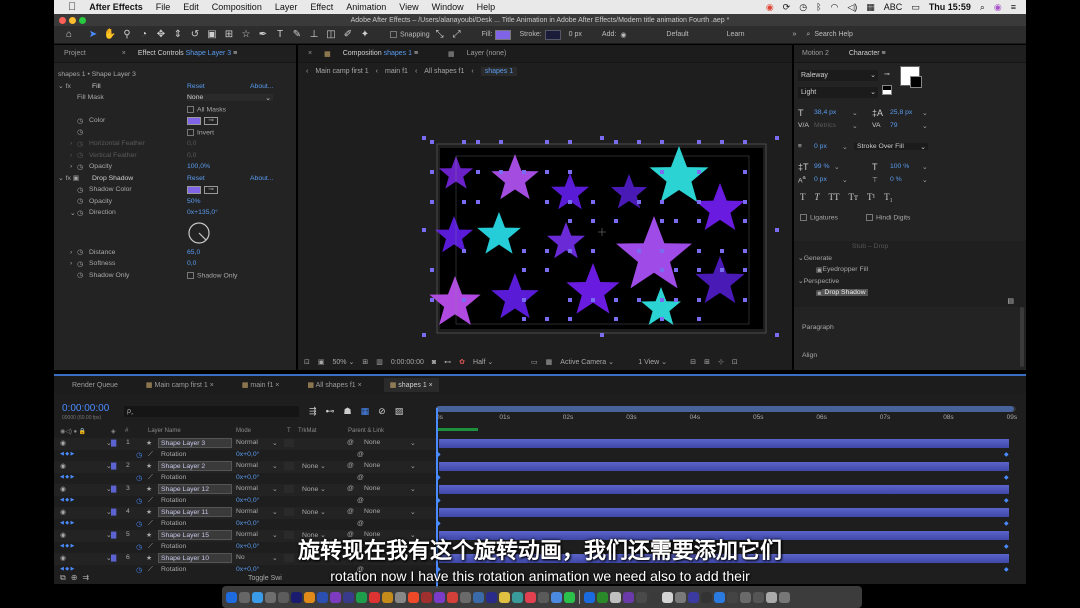  Describe the element at coordinates (825, 112) in the screenshot. I see `font-size-value: 38,4 px` at that location.